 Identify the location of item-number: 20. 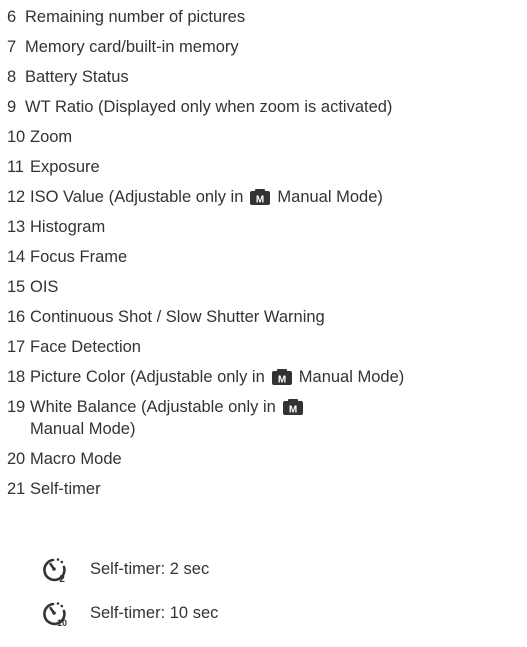
(16, 459).